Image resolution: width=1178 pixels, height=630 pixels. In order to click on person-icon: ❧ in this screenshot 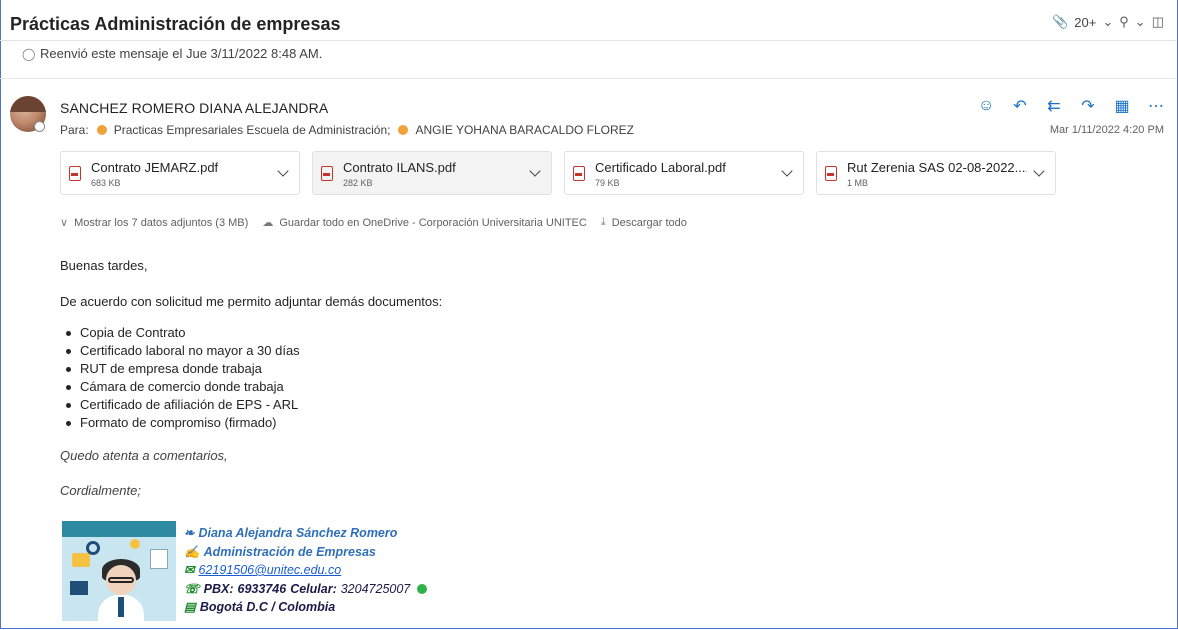, I will do `click(189, 533)`.